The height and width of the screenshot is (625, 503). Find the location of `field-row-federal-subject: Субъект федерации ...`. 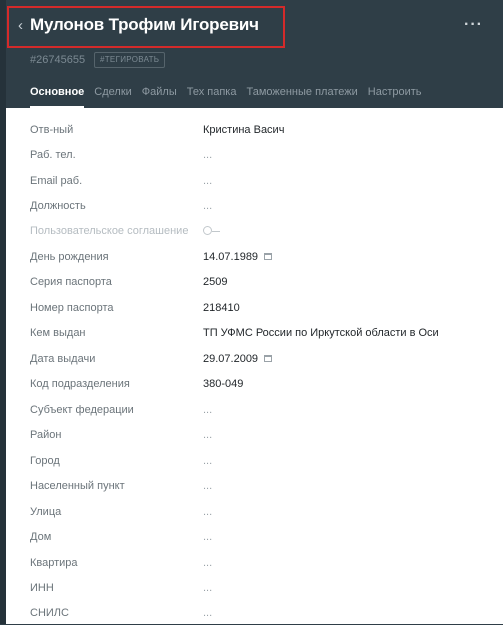

field-row-federal-subject: Субъект федерации ... is located at coordinates (254, 409).